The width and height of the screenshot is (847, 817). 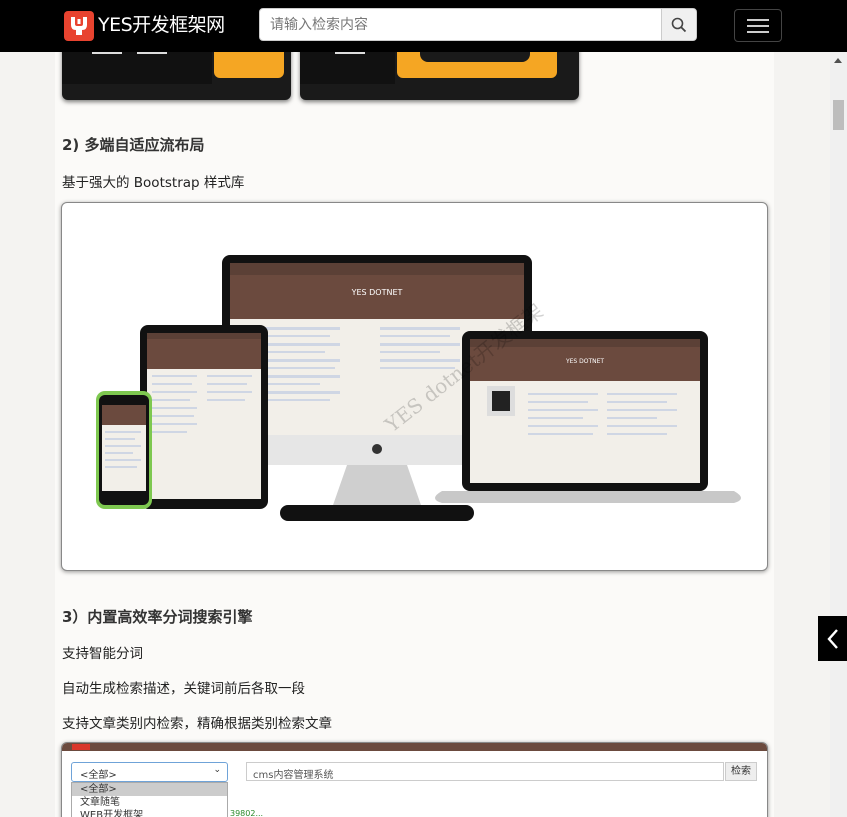 I want to click on demo-search-button: 检索, so click(x=741, y=771).